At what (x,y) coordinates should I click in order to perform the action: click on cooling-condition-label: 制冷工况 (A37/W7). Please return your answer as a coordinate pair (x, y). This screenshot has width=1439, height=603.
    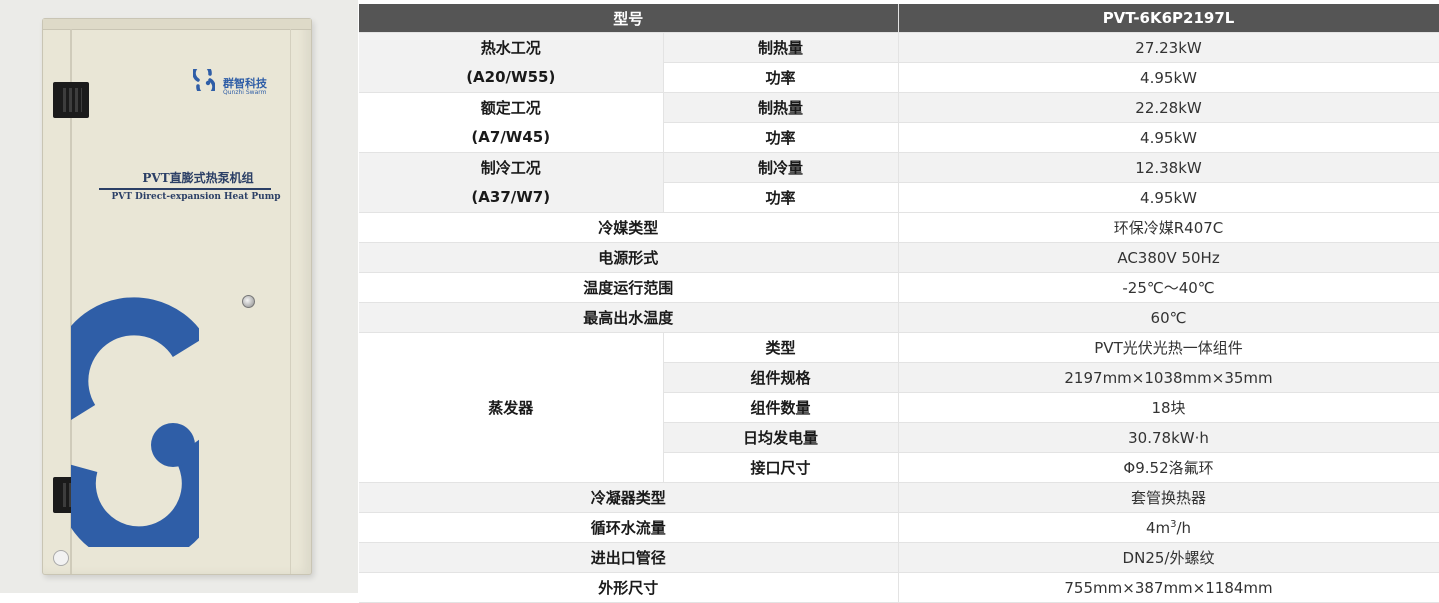
    Looking at the image, I should click on (511, 182).